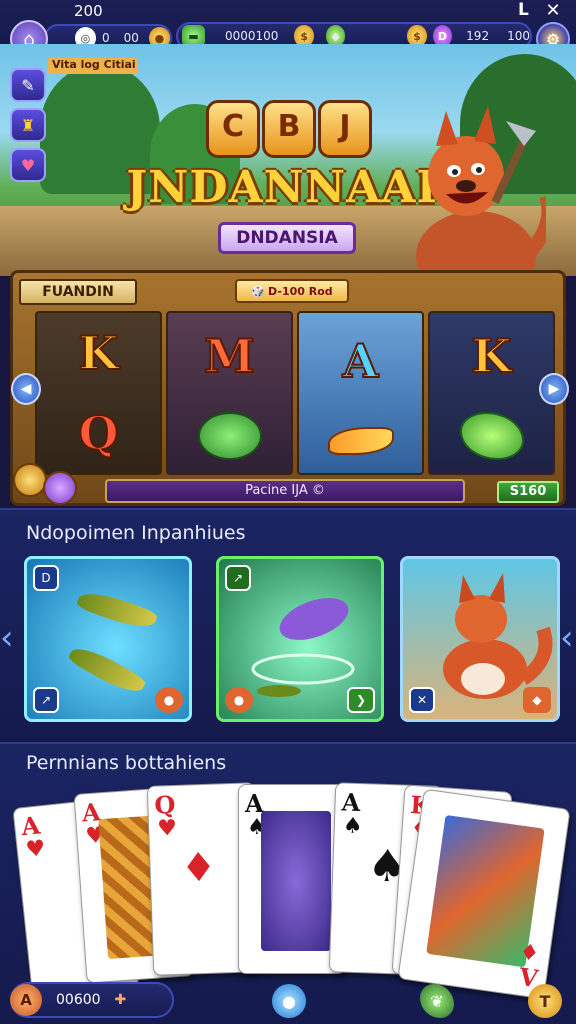  What do you see at coordinates (26, 1000) in the screenshot?
I see `avatar-icon: A` at bounding box center [26, 1000].